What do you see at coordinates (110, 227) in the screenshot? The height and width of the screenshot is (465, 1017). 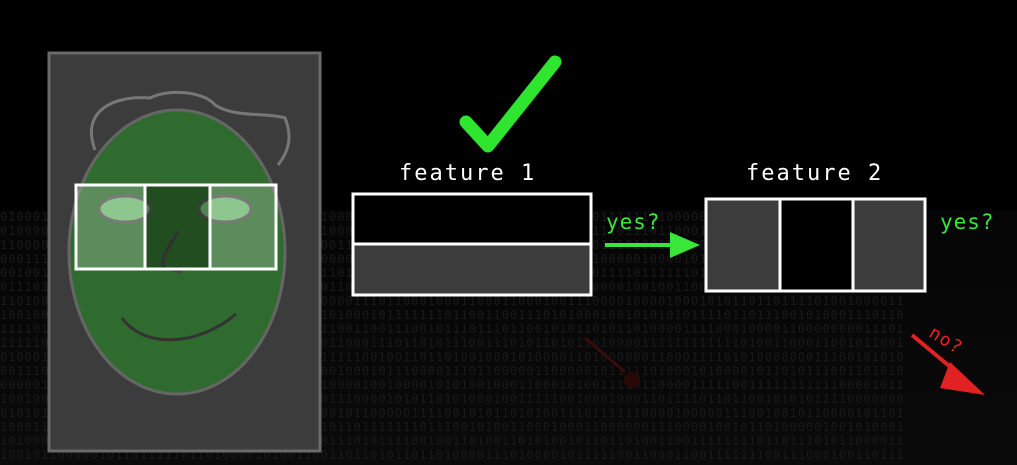 I see `face-window-left` at bounding box center [110, 227].